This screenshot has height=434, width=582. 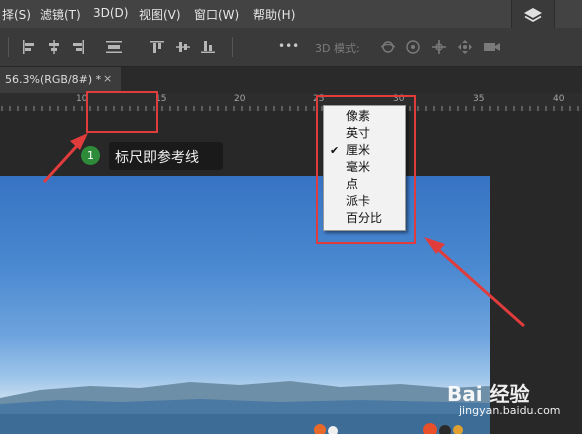 I want to click on watermark-logo: Bai 经验, so click(x=488, y=394).